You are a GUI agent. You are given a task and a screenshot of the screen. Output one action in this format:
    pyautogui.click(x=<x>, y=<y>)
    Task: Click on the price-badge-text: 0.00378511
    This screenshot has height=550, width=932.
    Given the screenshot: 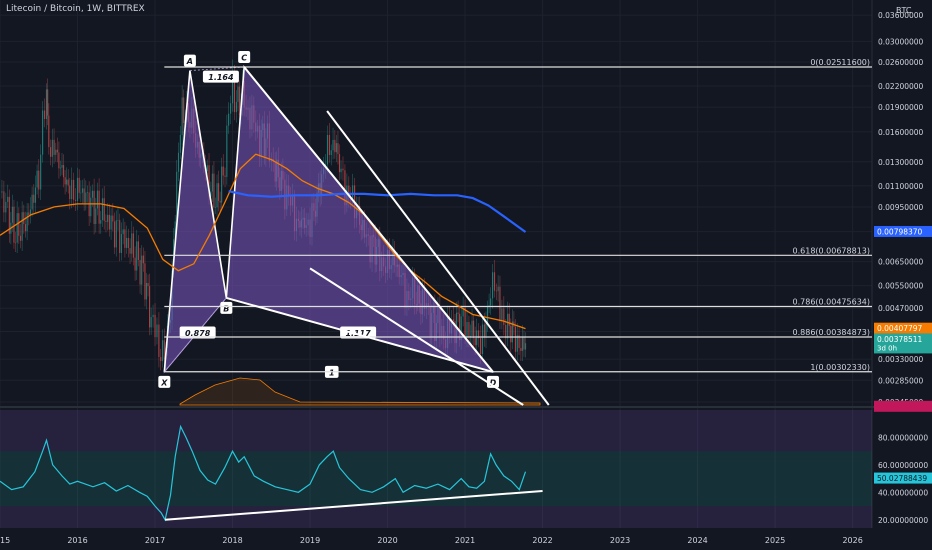 What is the action you would take?
    pyautogui.click(x=900, y=339)
    